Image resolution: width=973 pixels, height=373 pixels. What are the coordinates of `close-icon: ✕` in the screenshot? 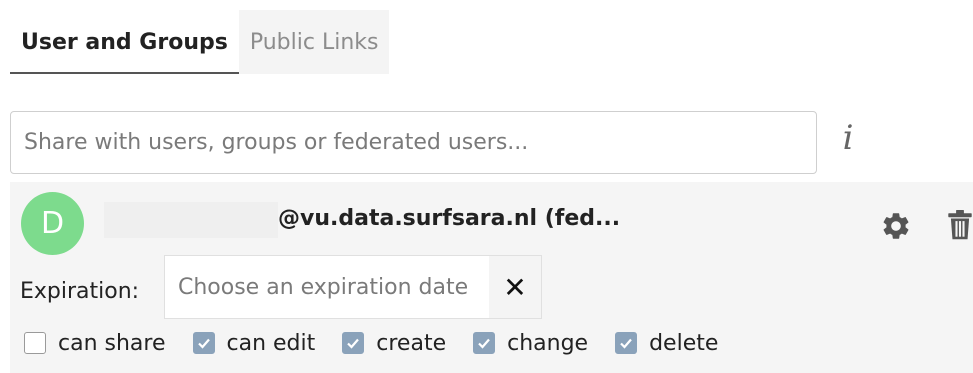 It's located at (515, 287).